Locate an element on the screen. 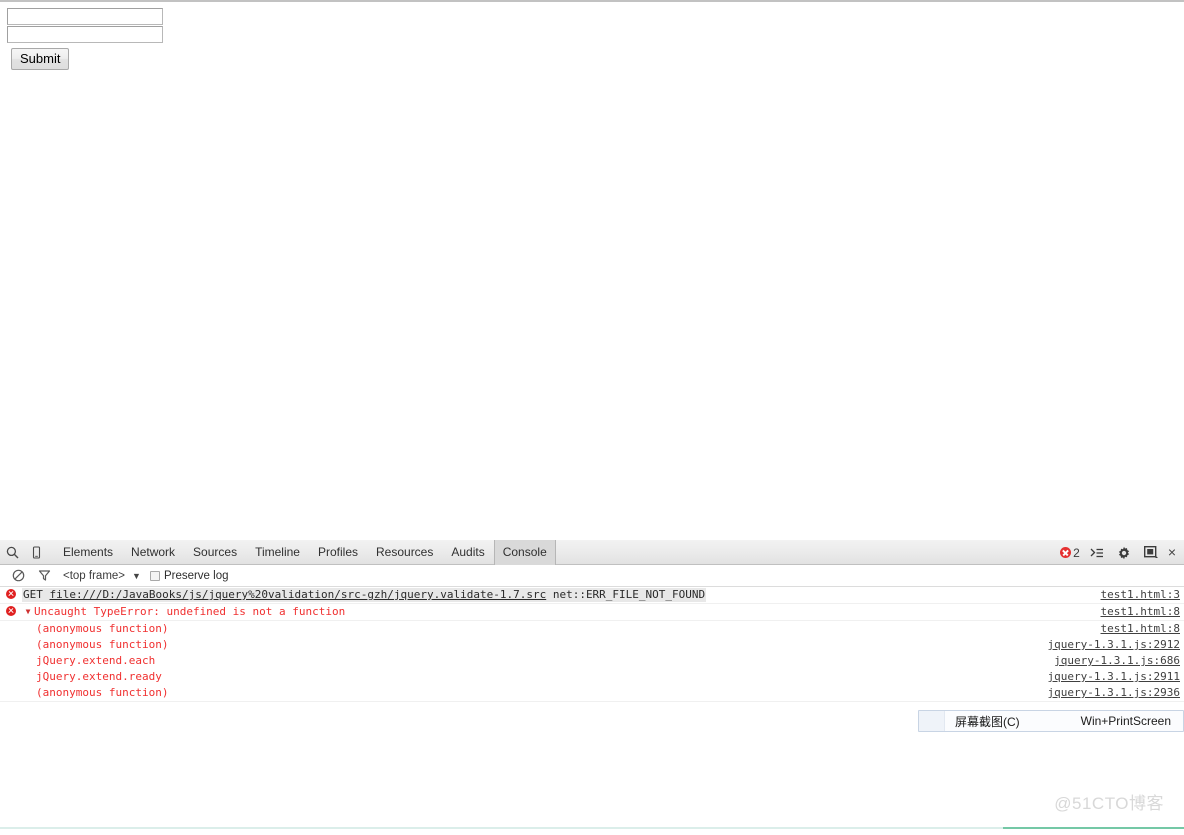  preserve-log-checkbox is located at coordinates (154, 575).